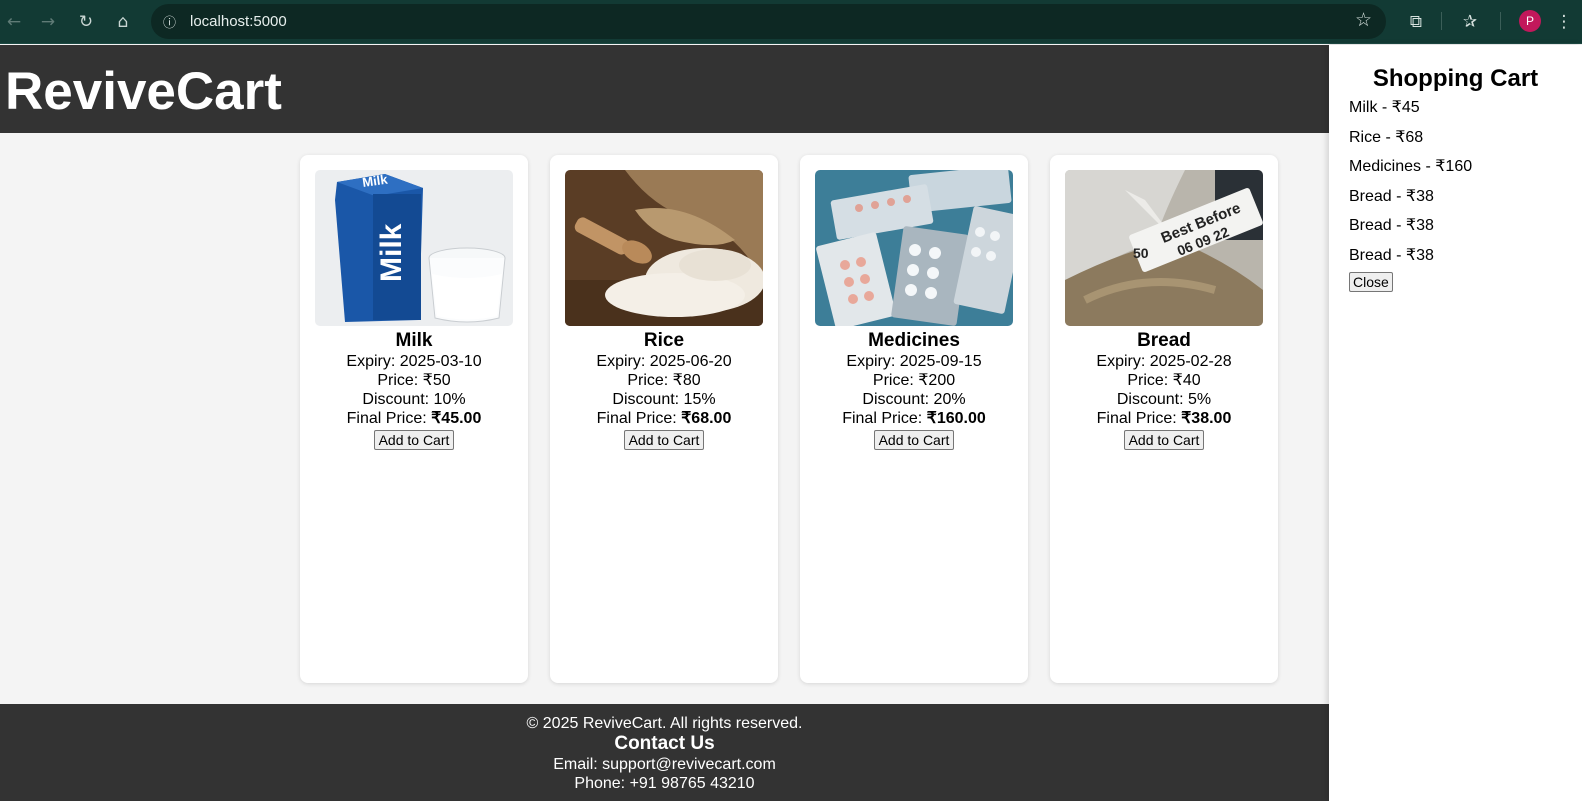 This screenshot has height=801, width=1582. What do you see at coordinates (48, 22) in the screenshot?
I see `forward-arrow-icon: →` at bounding box center [48, 22].